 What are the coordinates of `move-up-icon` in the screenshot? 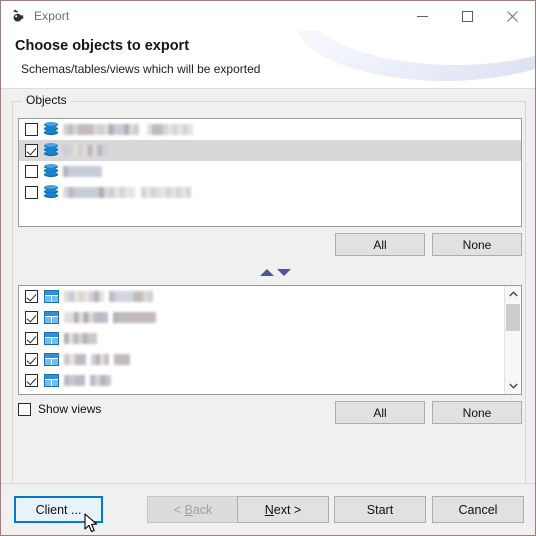 It's located at (267, 272).